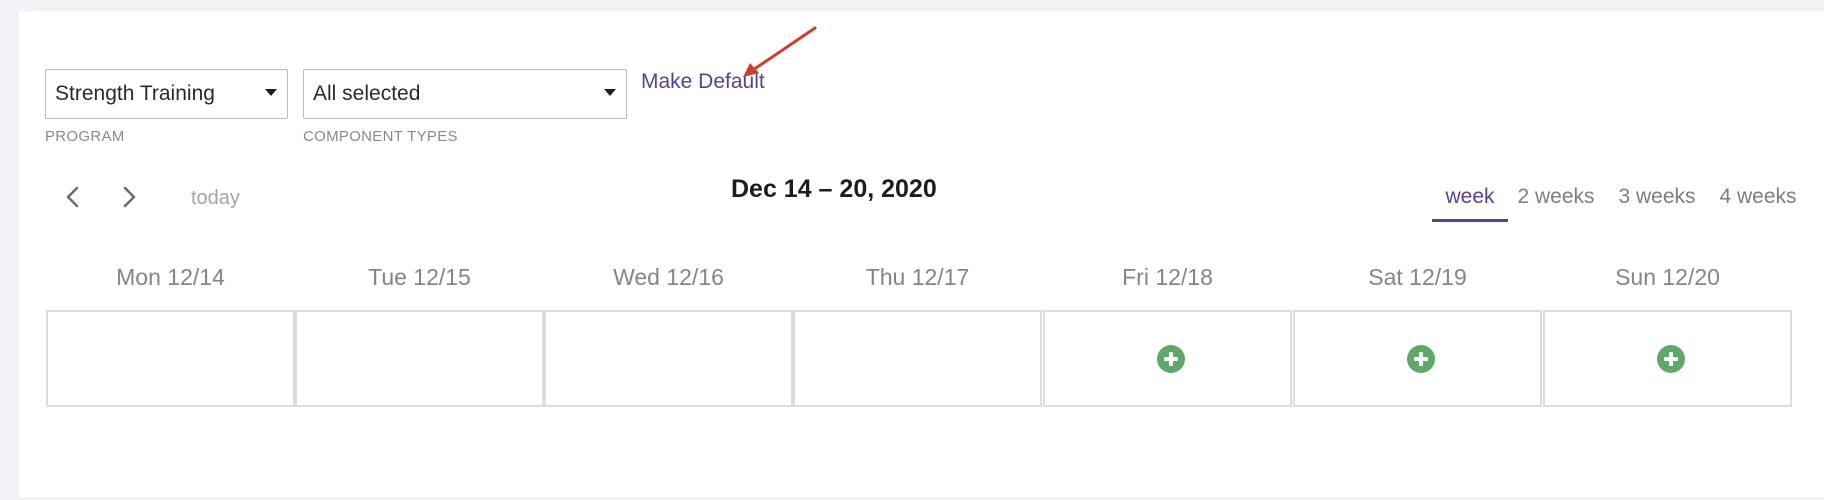 This screenshot has width=1824, height=500. Describe the element at coordinates (215, 198) in the screenshot. I see `today-button: today` at that location.